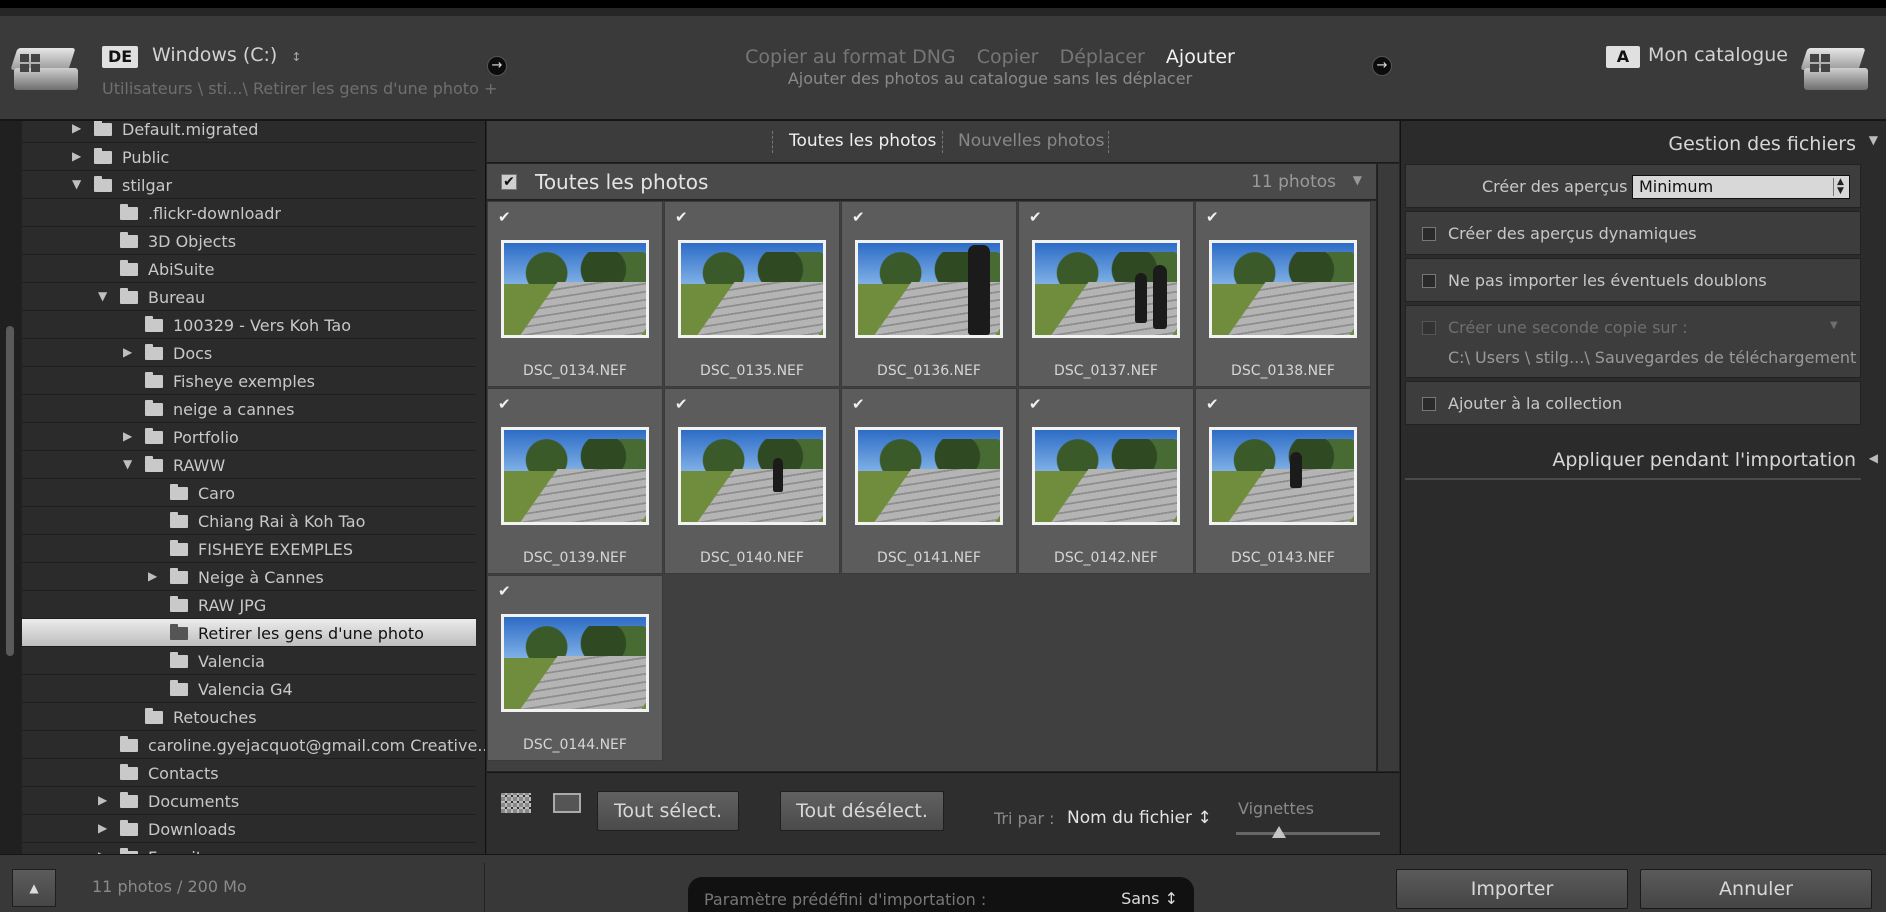 This screenshot has width=1886, height=912. I want to click on sort-dropdown: Nom du fichier ↕, so click(1139, 818).